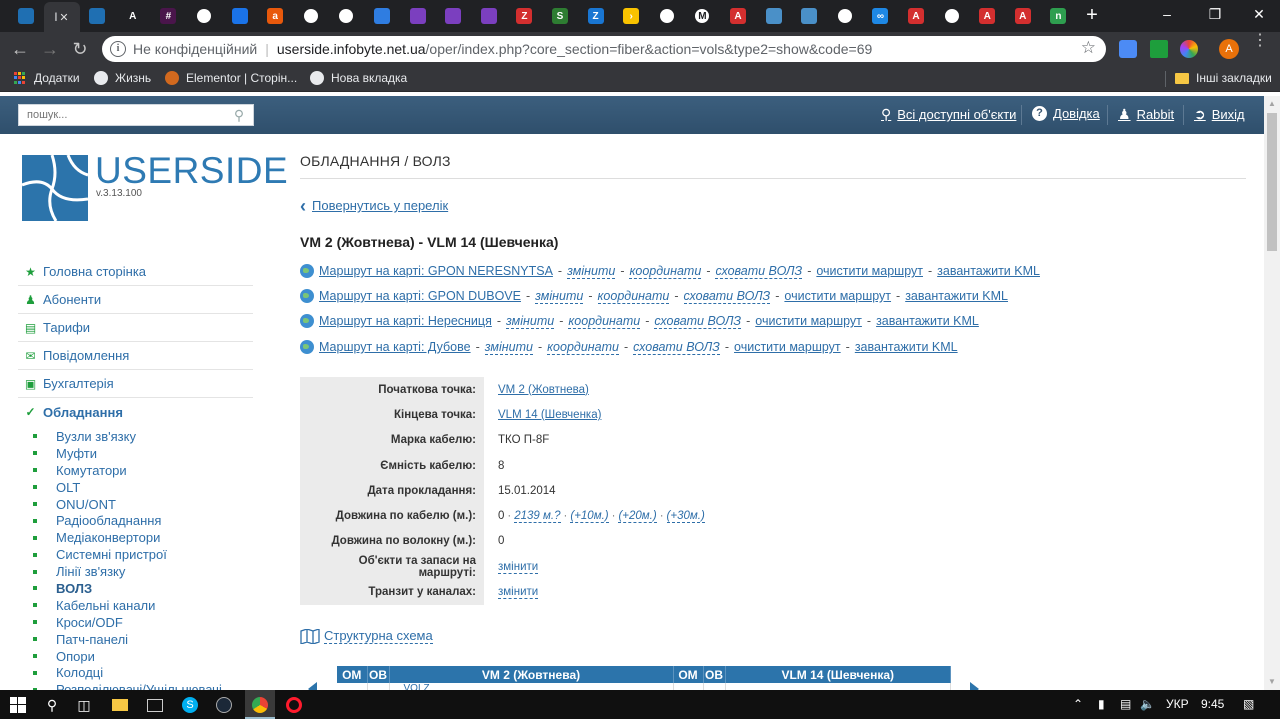 This screenshot has height=719, width=1280. What do you see at coordinates (702, 16) in the screenshot?
I see `browser-tab: M` at bounding box center [702, 16].